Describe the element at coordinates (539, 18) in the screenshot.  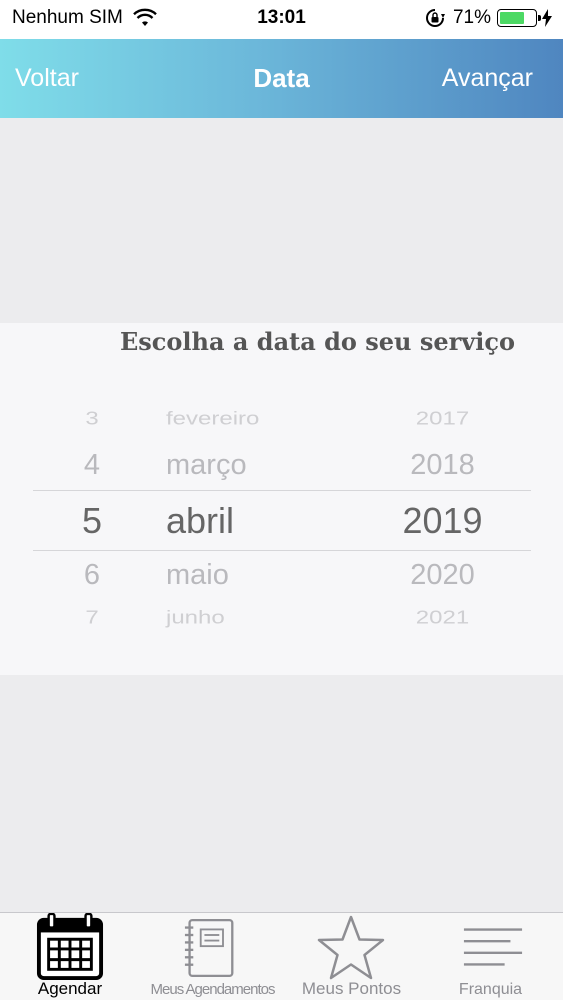
I see `battery-nub` at that location.